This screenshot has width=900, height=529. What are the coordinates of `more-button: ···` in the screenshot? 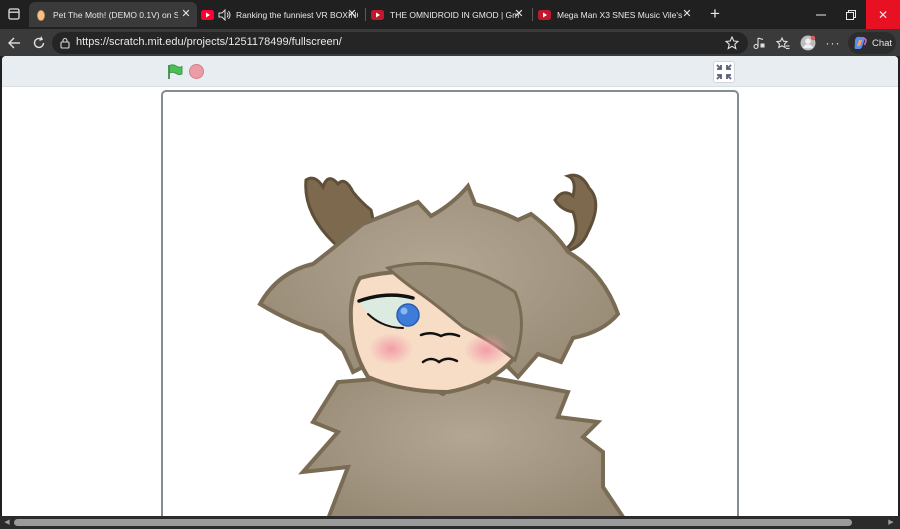 It's located at (833, 43).